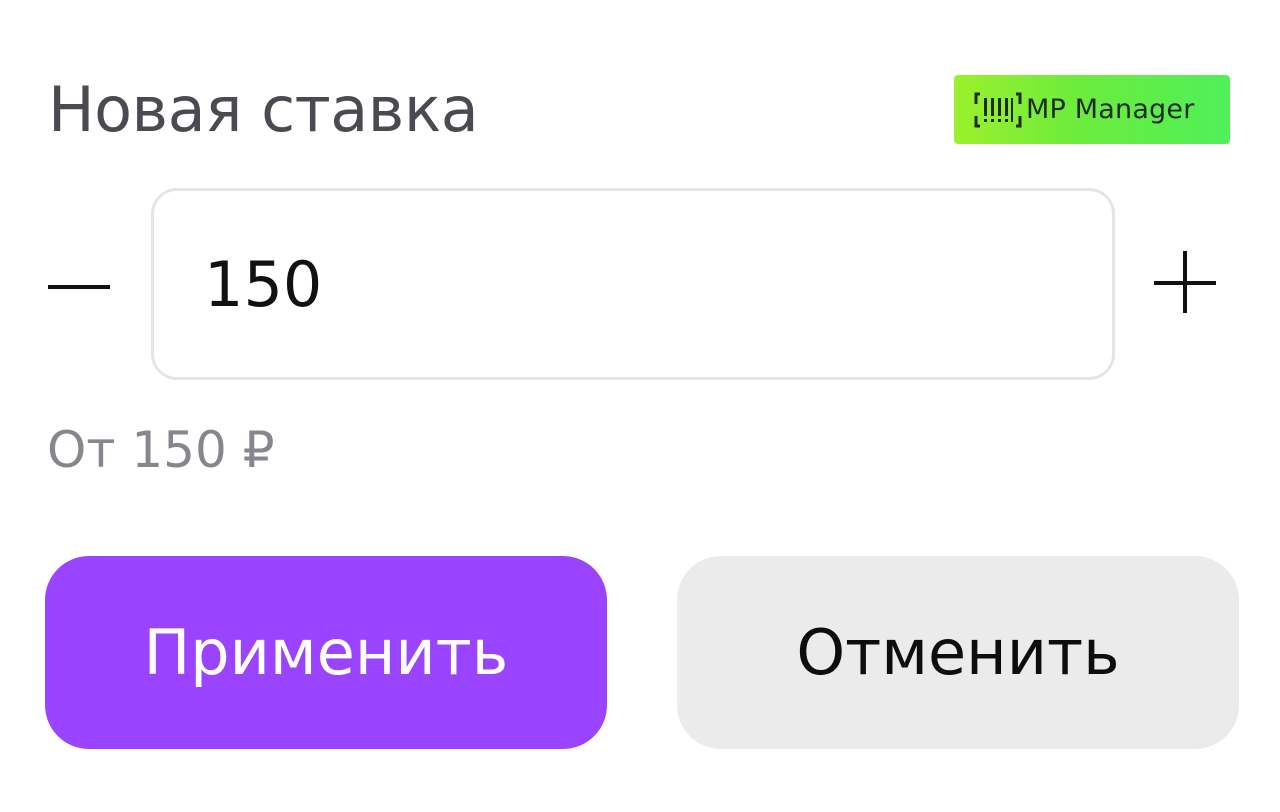  I want to click on dialog-title: Новая ставка, so click(263, 109).